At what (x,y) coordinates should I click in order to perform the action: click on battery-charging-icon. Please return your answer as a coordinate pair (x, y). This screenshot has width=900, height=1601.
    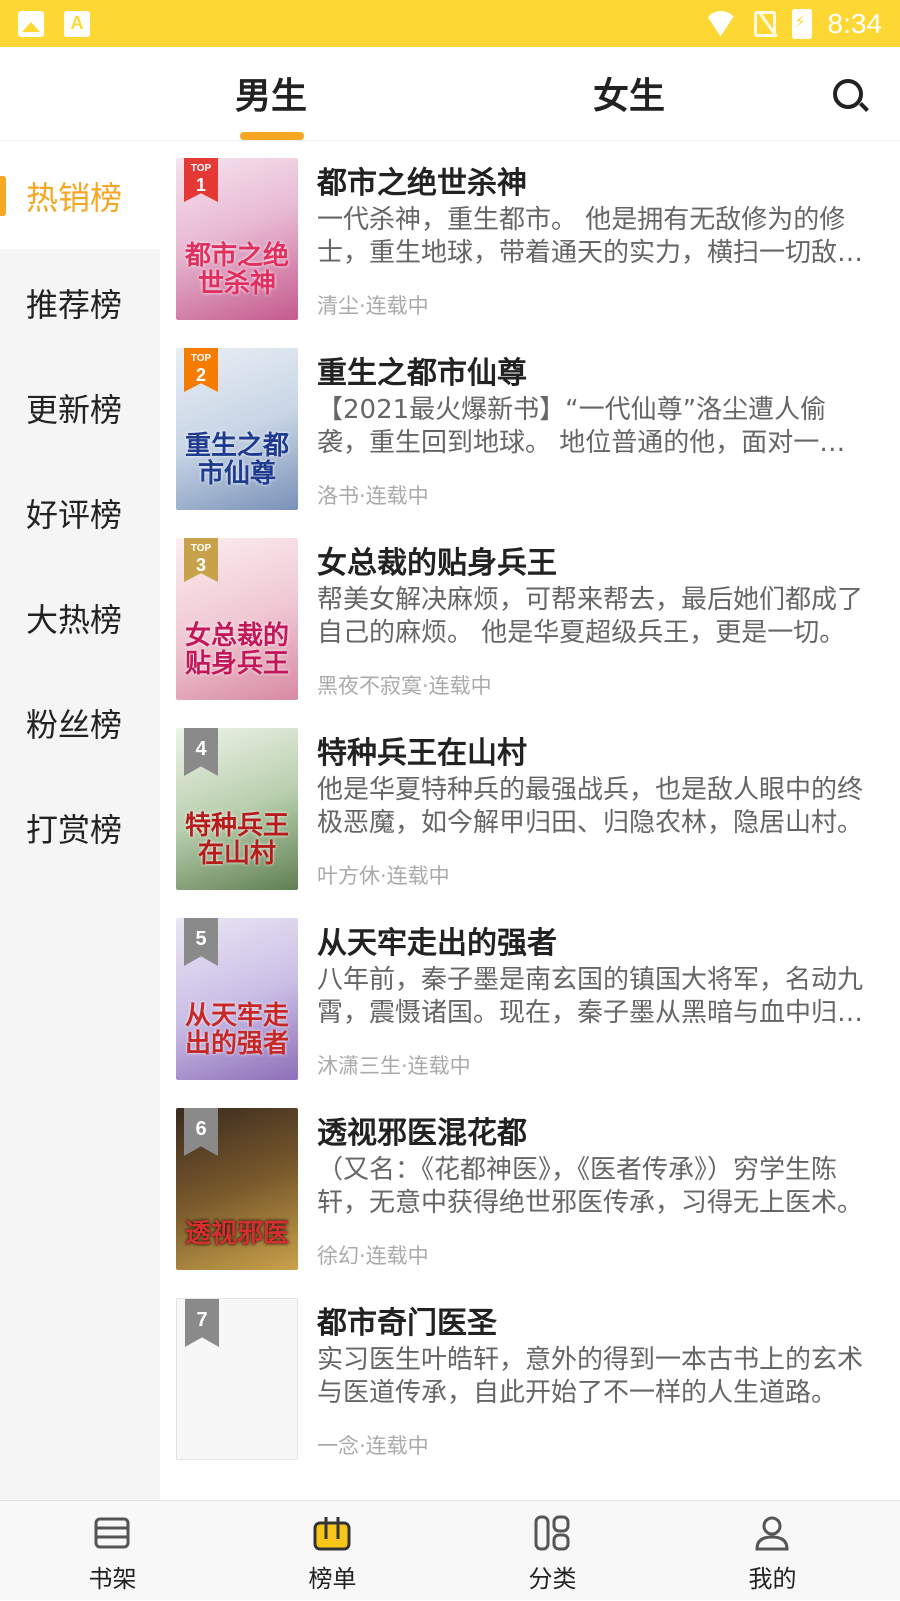
    Looking at the image, I should click on (801, 23).